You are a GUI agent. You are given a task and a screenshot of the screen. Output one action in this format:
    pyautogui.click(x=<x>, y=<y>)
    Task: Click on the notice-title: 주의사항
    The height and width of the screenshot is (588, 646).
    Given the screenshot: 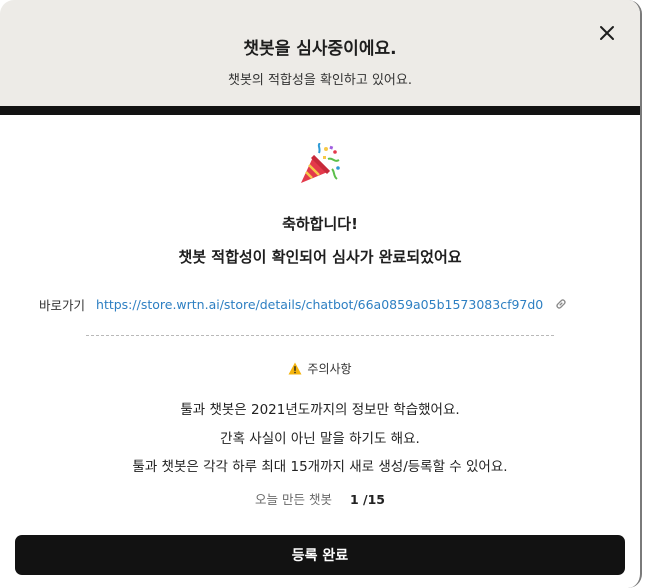 What is the action you would take?
    pyautogui.click(x=329, y=369)
    